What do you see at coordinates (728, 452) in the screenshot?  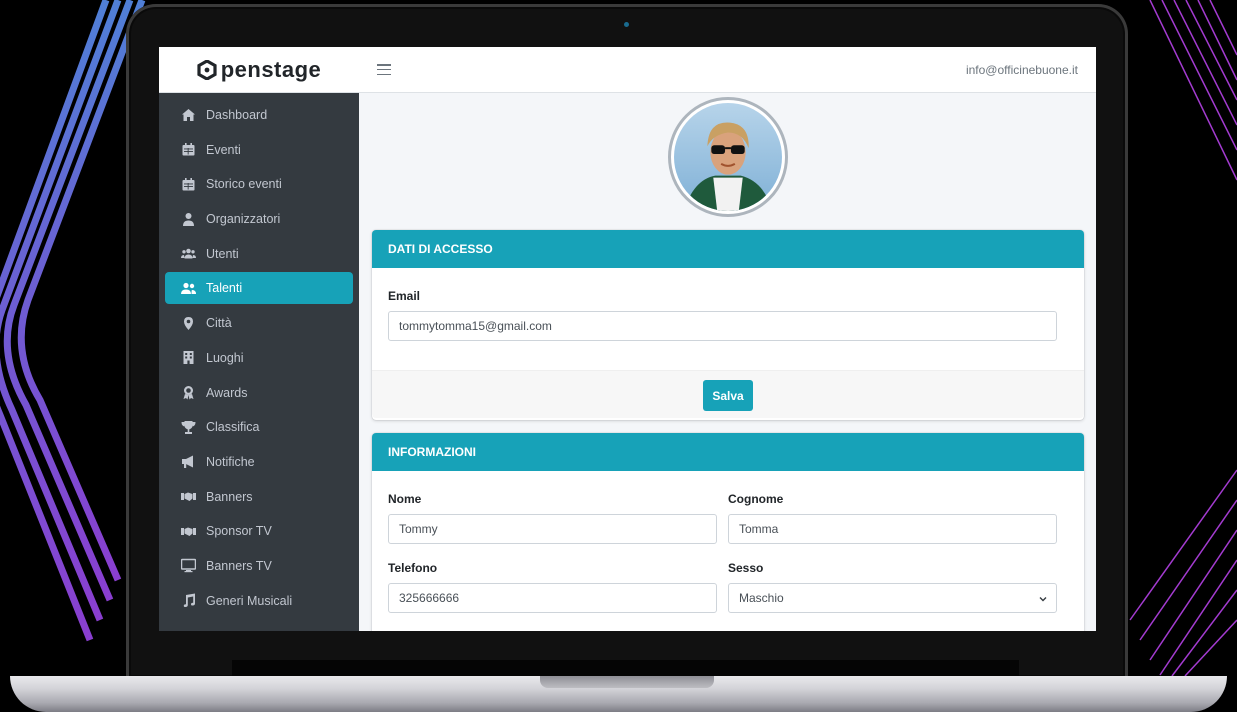 I see `info-card-title: INFORMAZIONI` at bounding box center [728, 452].